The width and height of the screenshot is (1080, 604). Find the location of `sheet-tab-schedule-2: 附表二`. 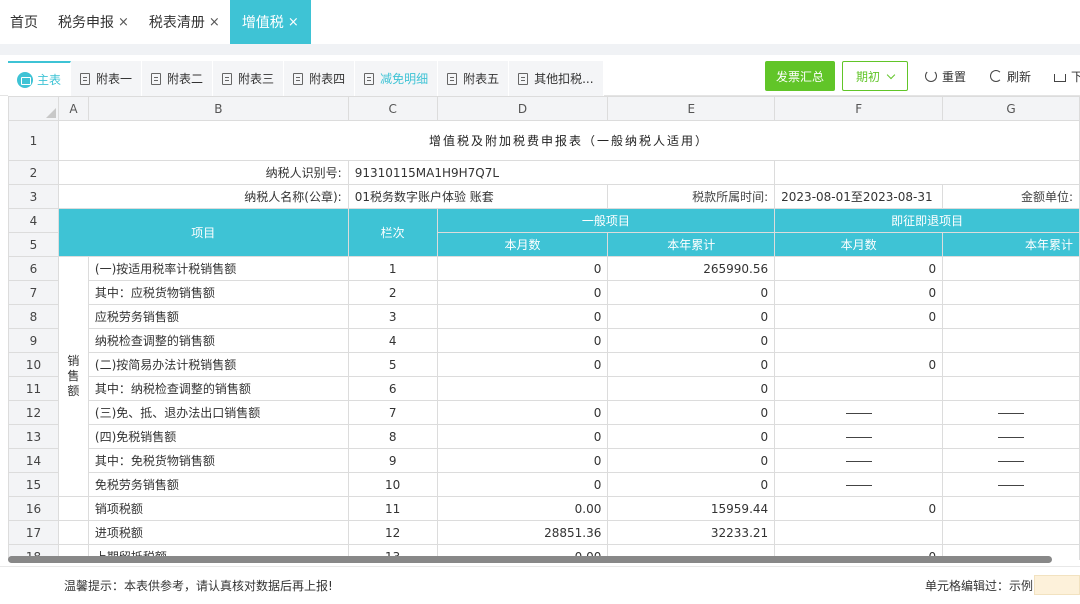

sheet-tab-schedule-2: 附表二 is located at coordinates (178, 78).